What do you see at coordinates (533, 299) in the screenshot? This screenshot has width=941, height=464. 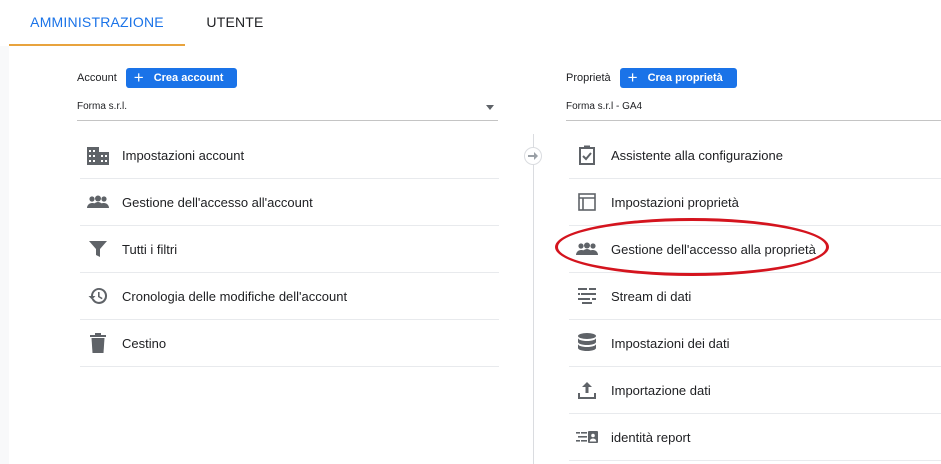 I see `column-divider` at bounding box center [533, 299].